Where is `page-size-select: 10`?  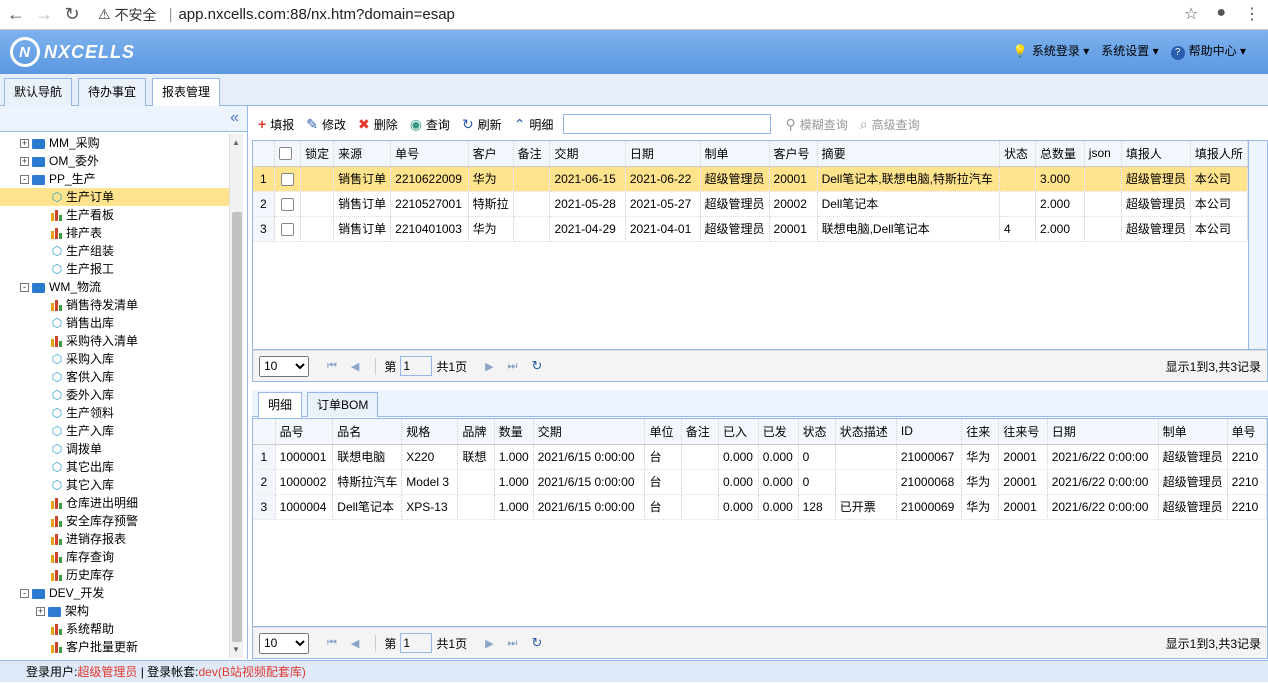
page-size-select: 10 is located at coordinates (284, 366).